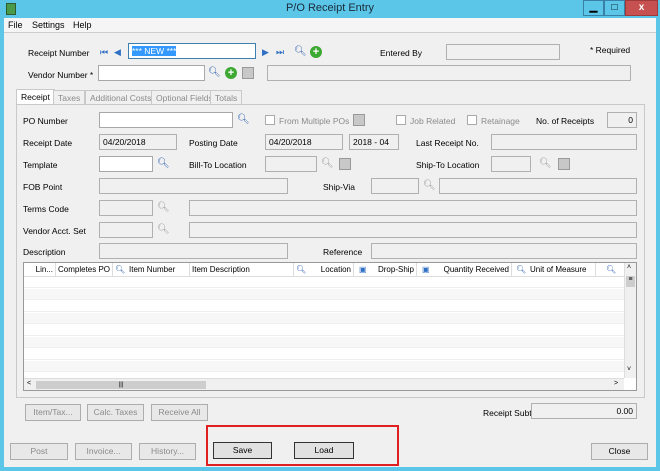 Image resolution: width=660 pixels, height=471 pixels. I want to click on vendor-name-field, so click(449, 73).